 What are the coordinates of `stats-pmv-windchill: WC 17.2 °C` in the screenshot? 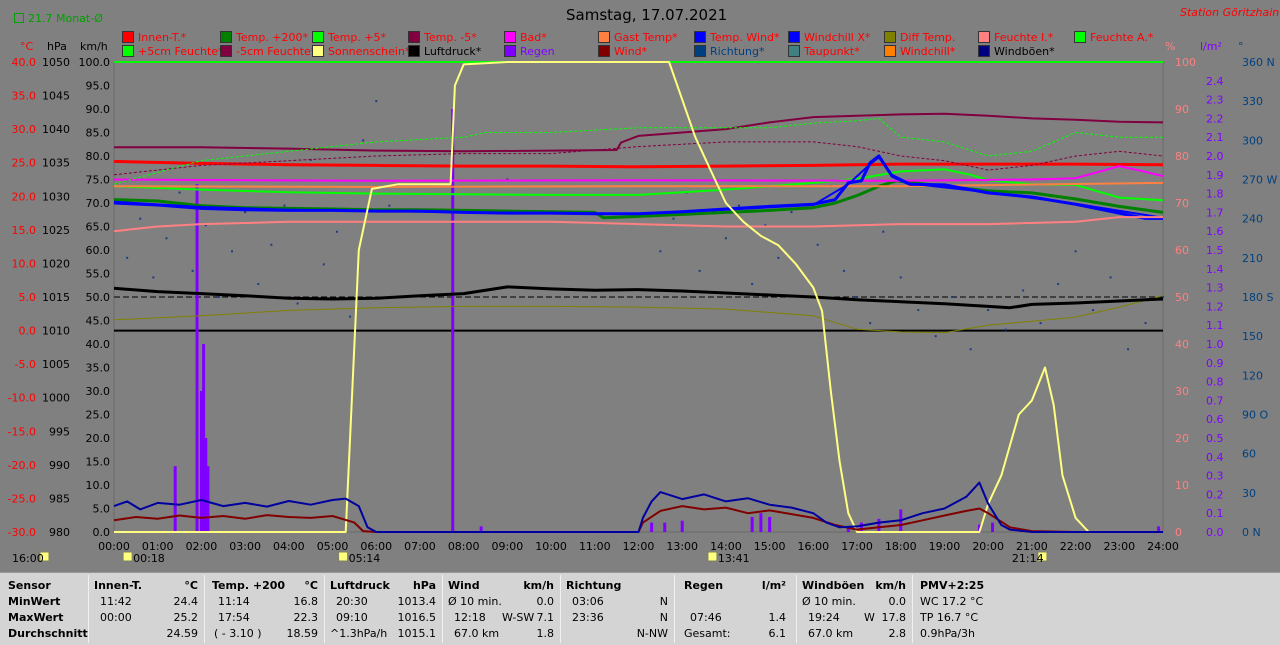 It's located at (952, 601).